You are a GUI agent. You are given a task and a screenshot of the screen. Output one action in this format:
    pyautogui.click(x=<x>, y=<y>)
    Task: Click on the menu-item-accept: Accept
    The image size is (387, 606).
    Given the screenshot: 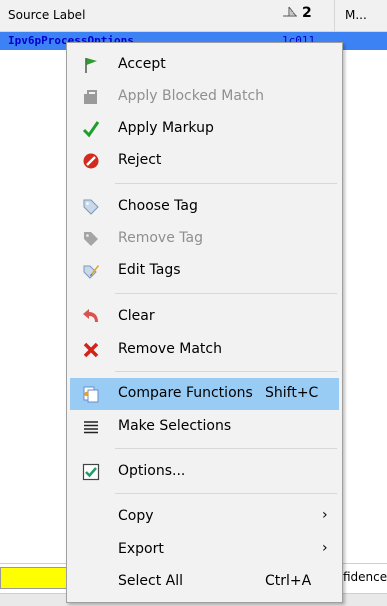 What is the action you would take?
    pyautogui.click(x=204, y=65)
    